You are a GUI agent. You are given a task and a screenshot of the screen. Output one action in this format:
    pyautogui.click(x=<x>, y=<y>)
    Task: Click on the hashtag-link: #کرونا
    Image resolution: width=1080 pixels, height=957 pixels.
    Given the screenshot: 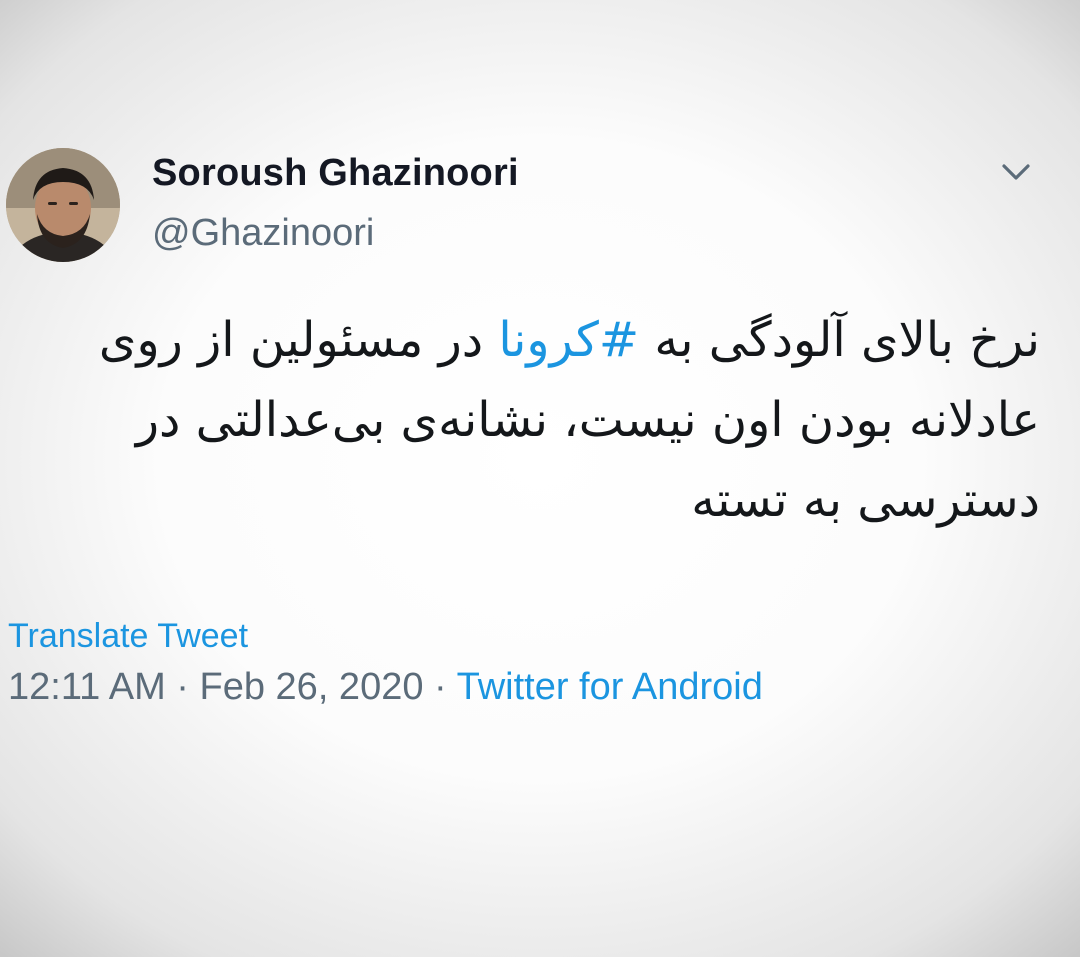 What is the action you would take?
    pyautogui.click(x=568, y=340)
    